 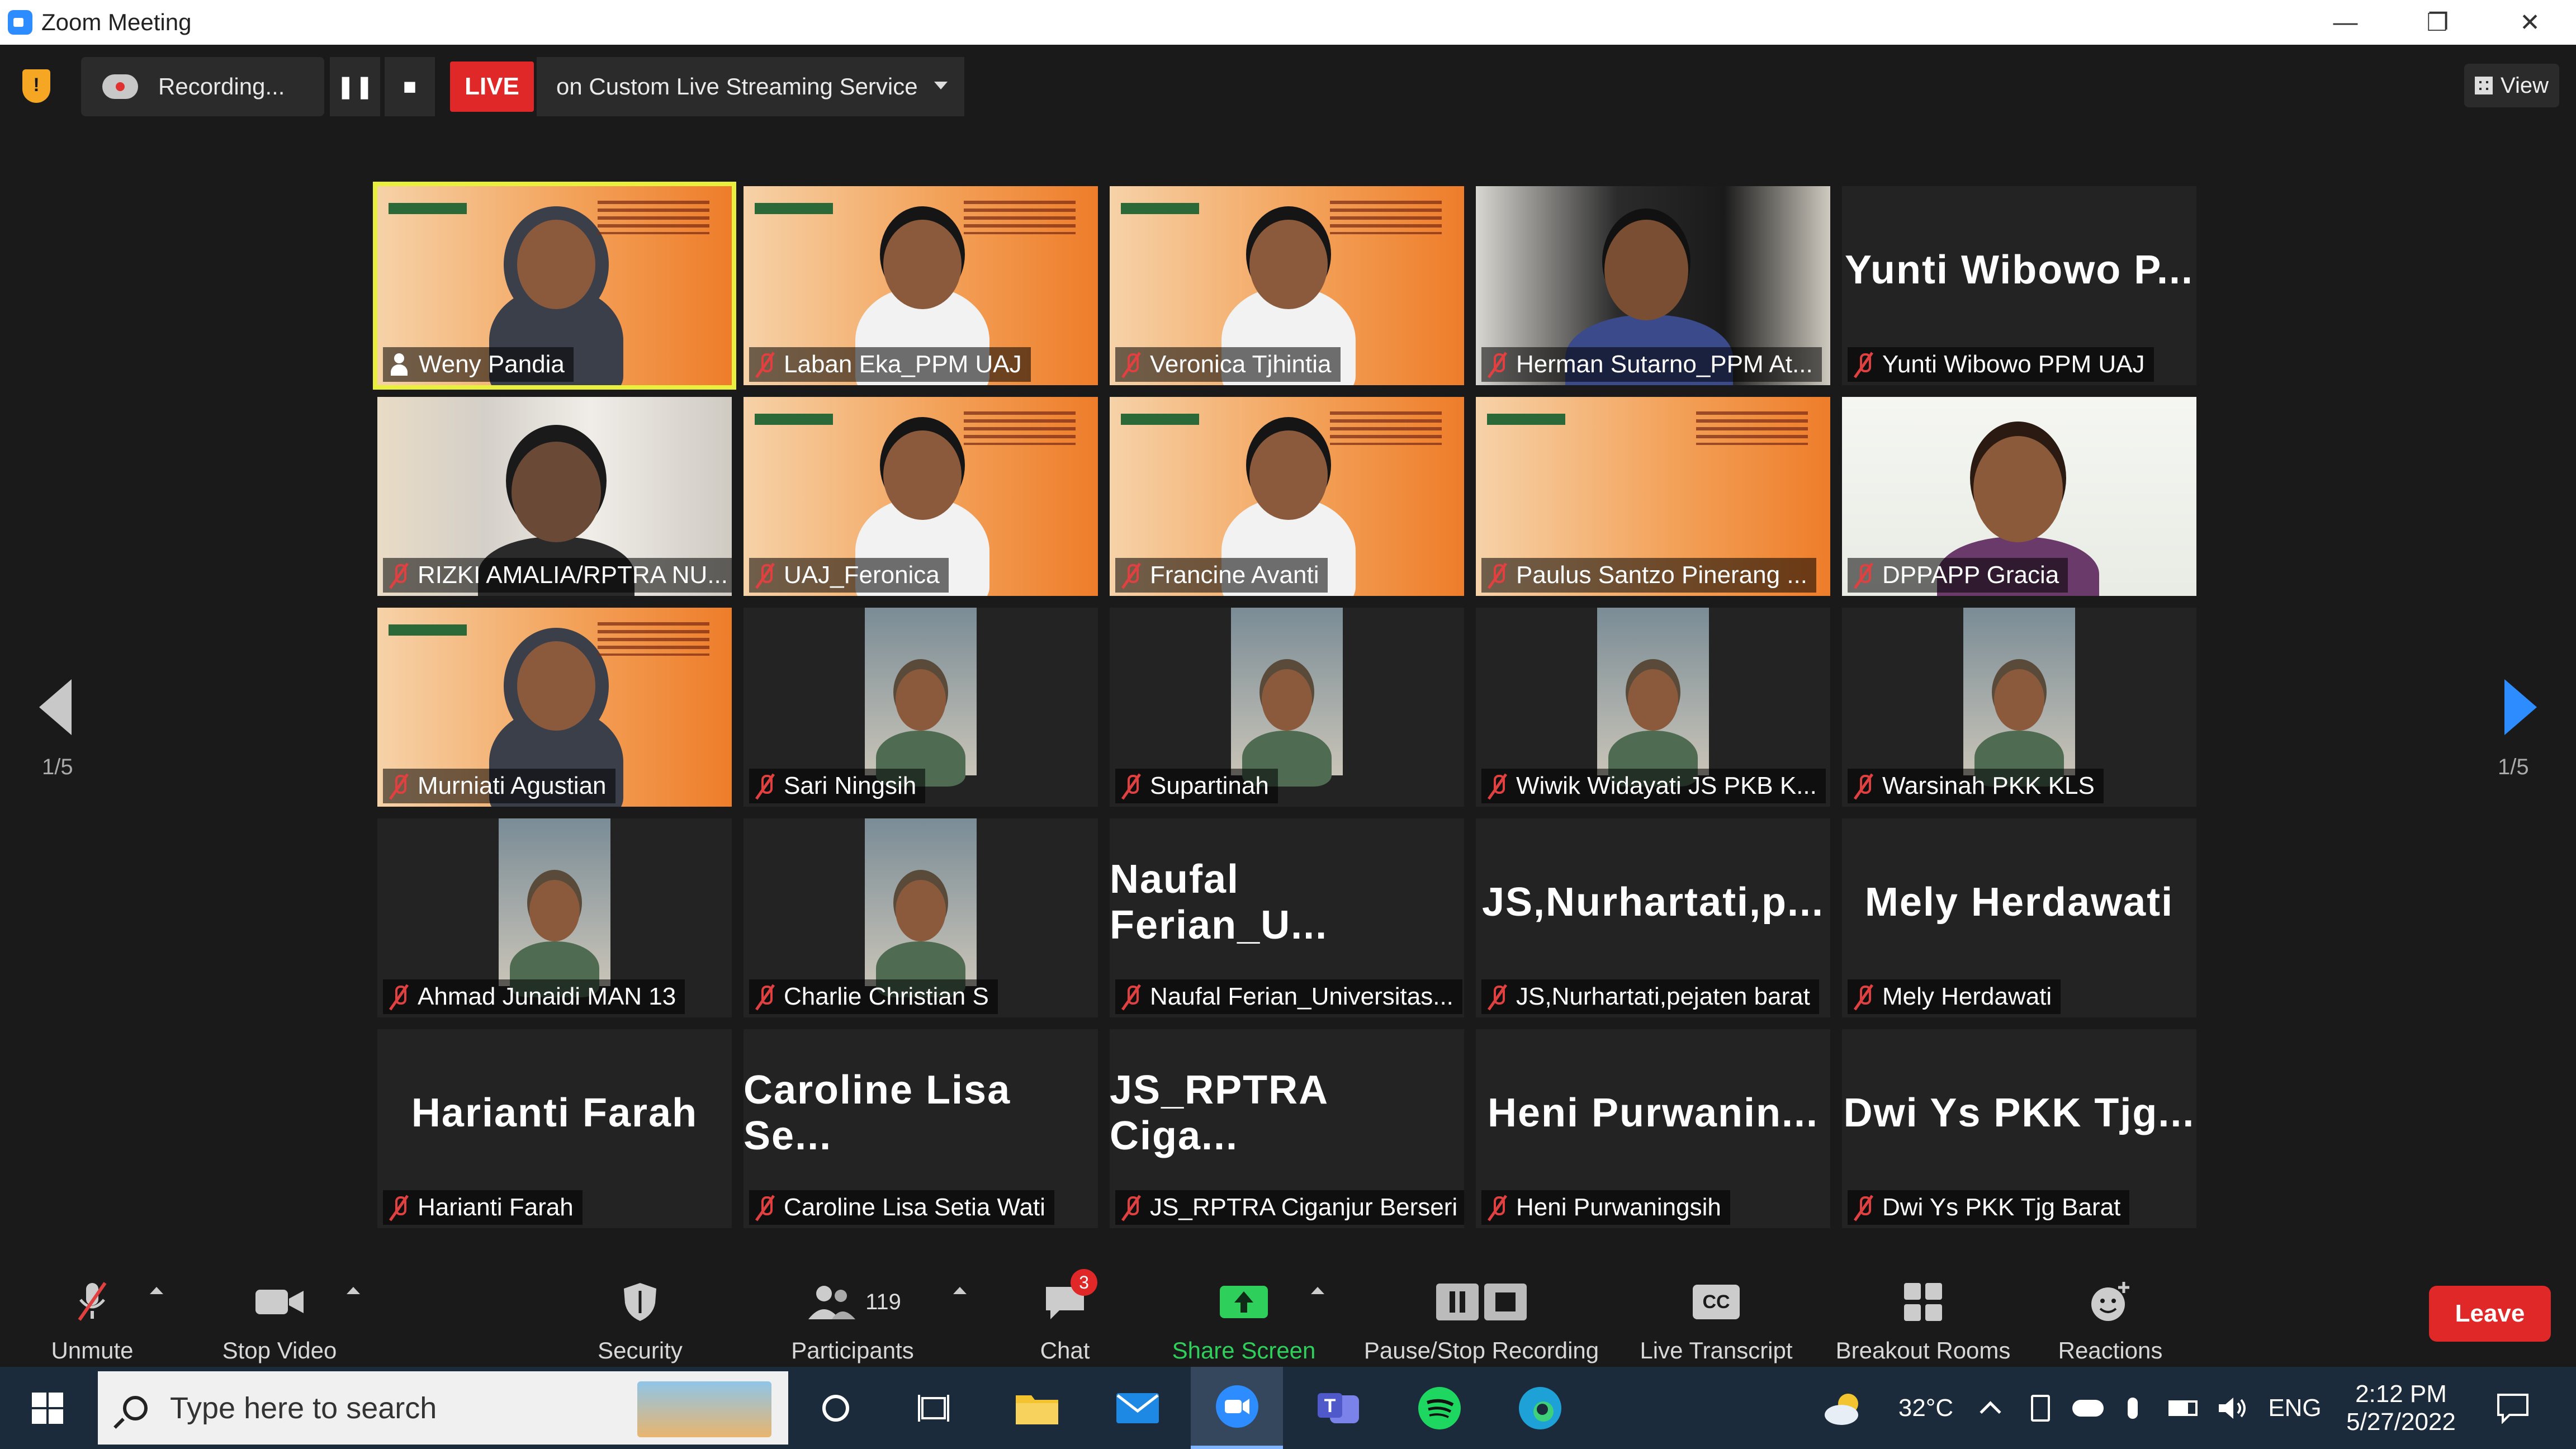 I want to click on participant-tile: Heni Purwanin... Heni Purwaningsih, so click(x=1653, y=1128).